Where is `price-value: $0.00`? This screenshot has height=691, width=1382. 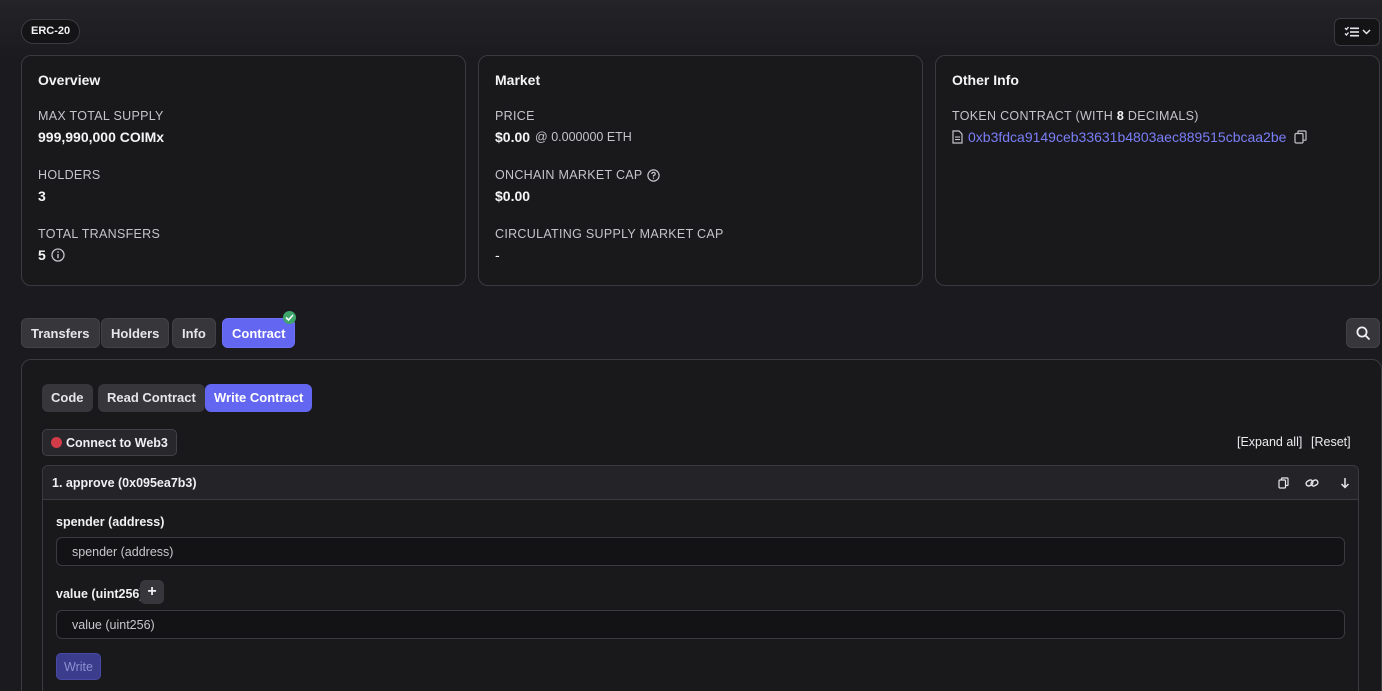
price-value: $0.00 is located at coordinates (513, 137).